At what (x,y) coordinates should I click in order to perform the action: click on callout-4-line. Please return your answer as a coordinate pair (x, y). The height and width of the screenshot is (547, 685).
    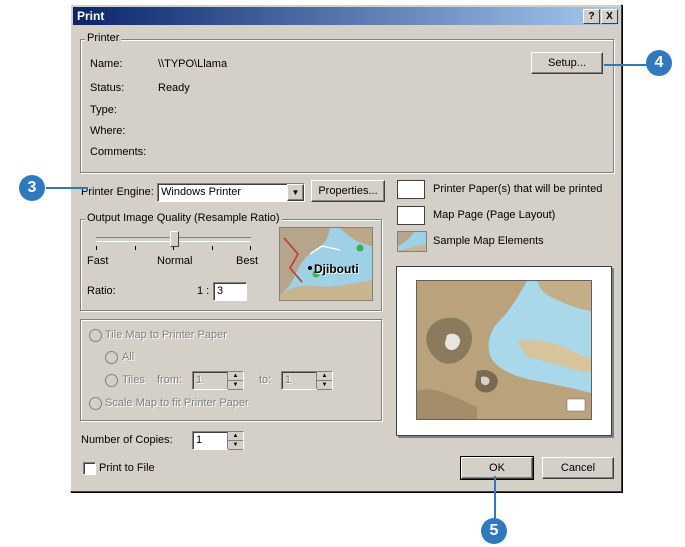
    Looking at the image, I should click on (626, 65).